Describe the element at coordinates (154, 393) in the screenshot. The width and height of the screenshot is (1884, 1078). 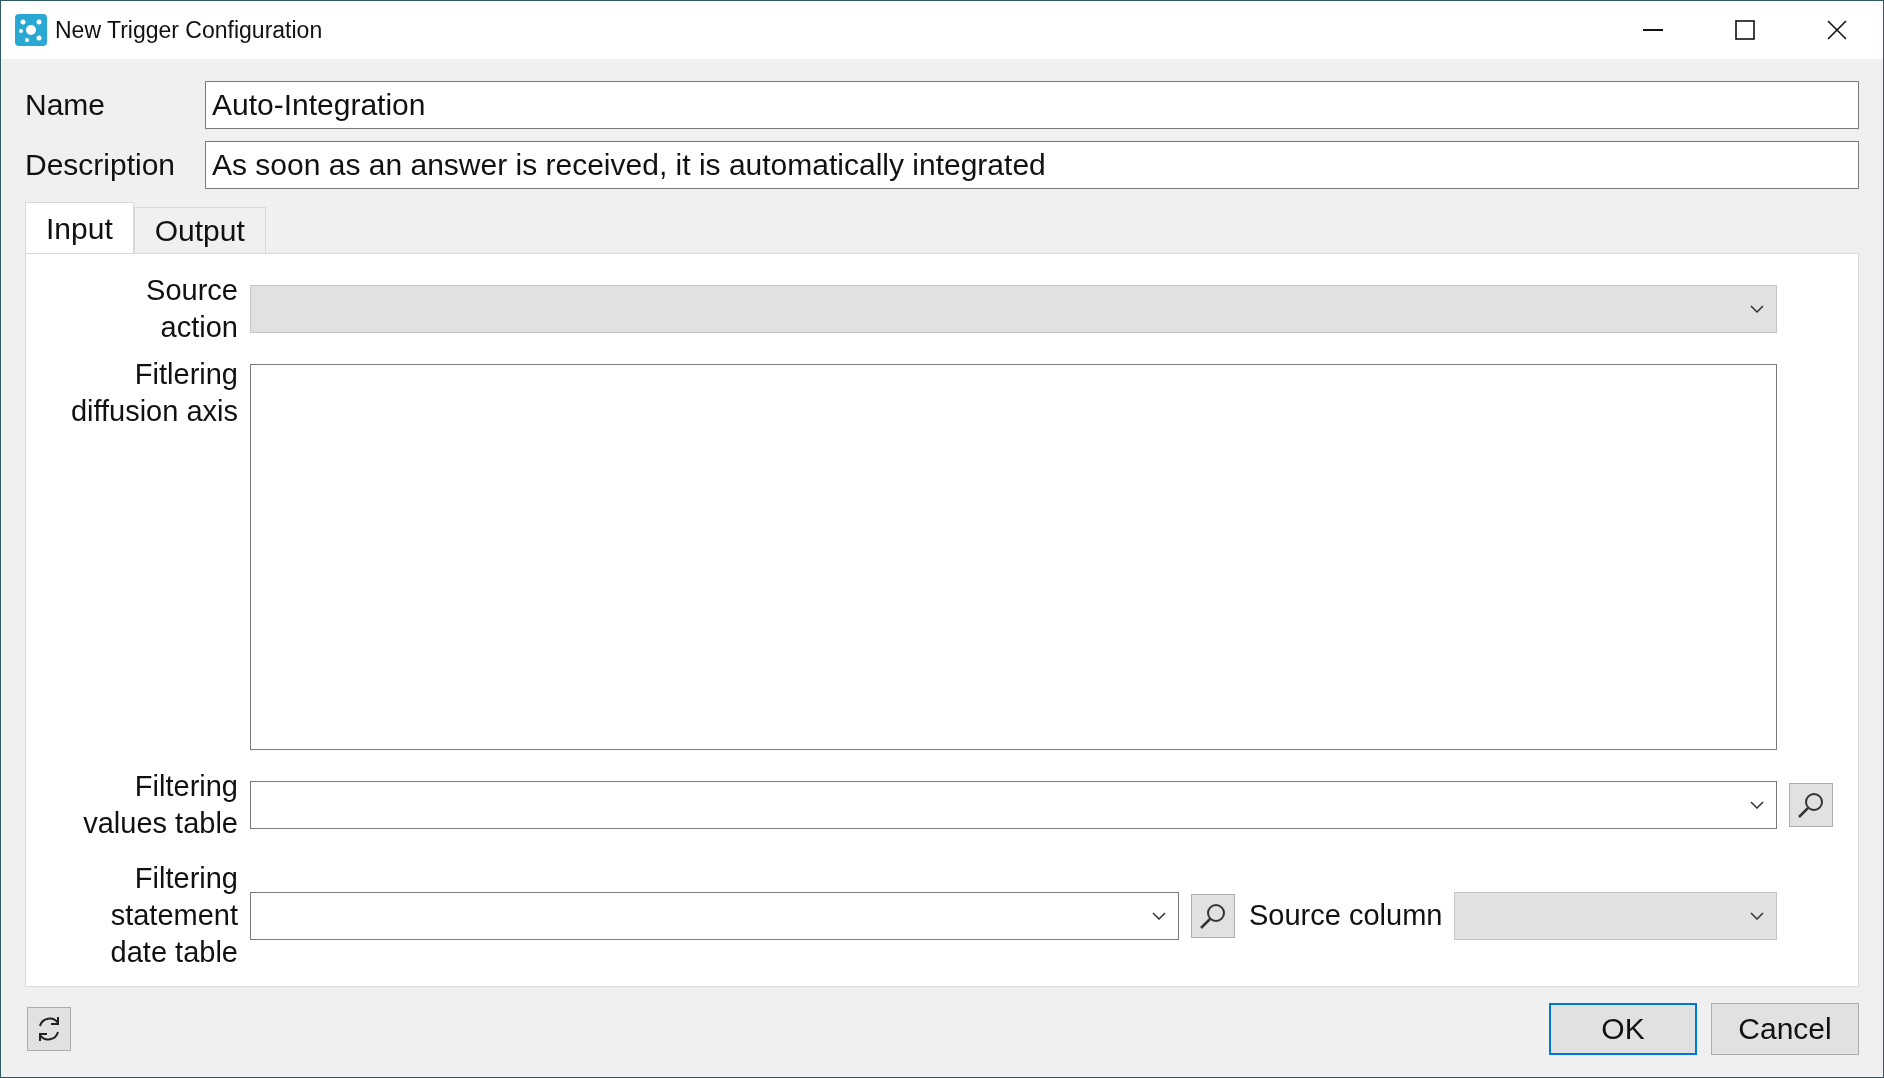
I see `field-label: Fitlering diffusion axis` at that location.